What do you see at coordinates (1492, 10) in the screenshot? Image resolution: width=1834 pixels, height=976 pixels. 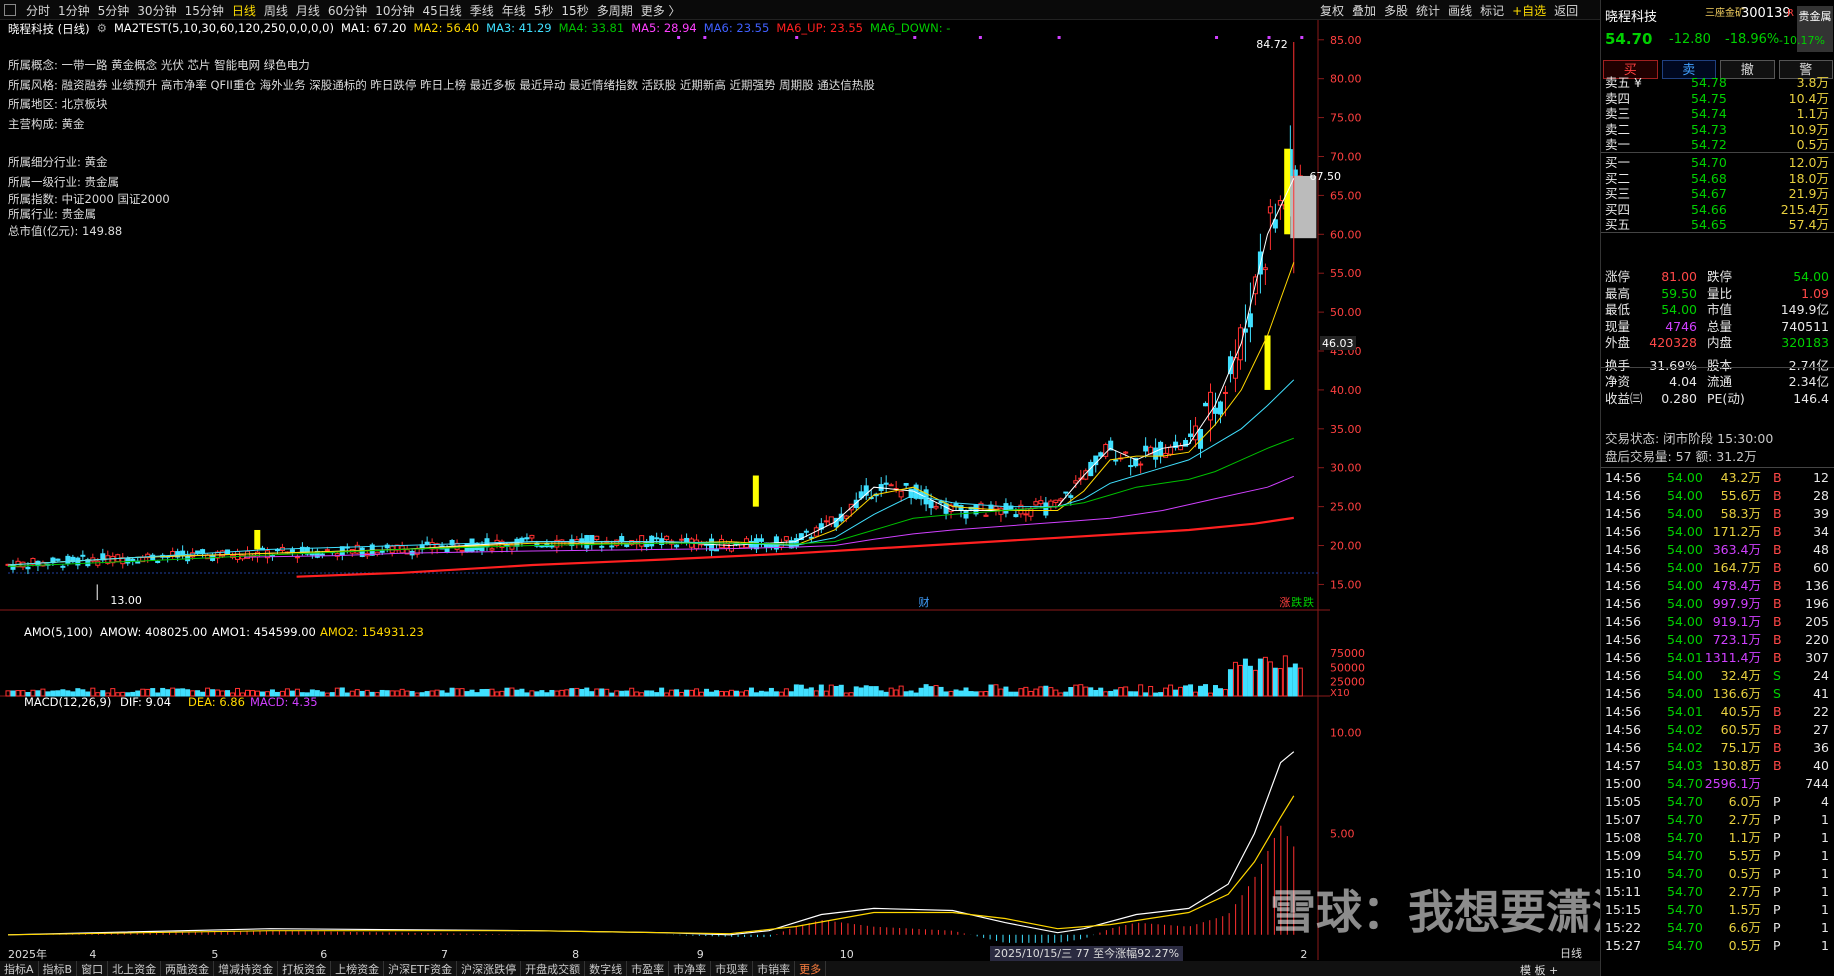 I see `tool-button: 标记` at bounding box center [1492, 10].